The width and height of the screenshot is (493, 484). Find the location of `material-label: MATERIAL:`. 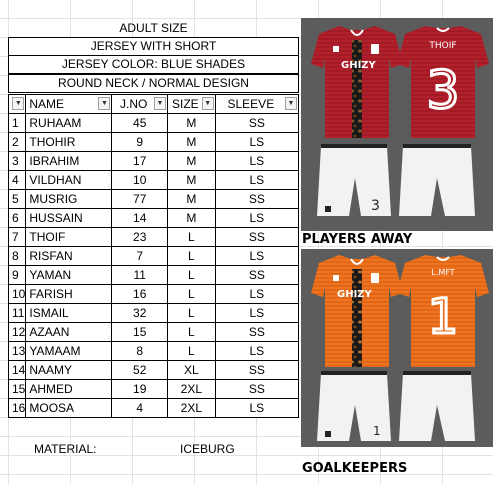

material-label: MATERIAL: is located at coordinates (65, 449).